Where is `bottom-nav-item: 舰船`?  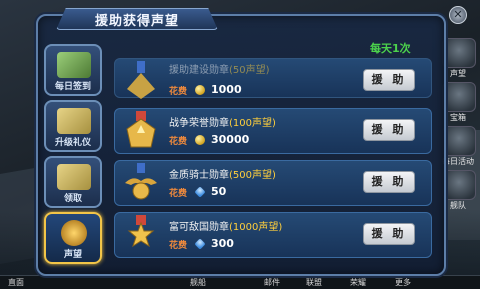 bottom-nav-item: 舰船 is located at coordinates (198, 282).